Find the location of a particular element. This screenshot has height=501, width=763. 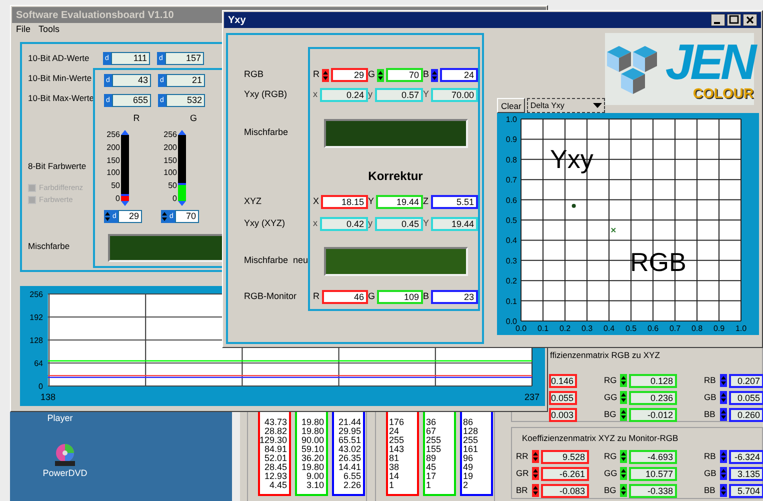

value-field: -0.083 is located at coordinates (565, 491).